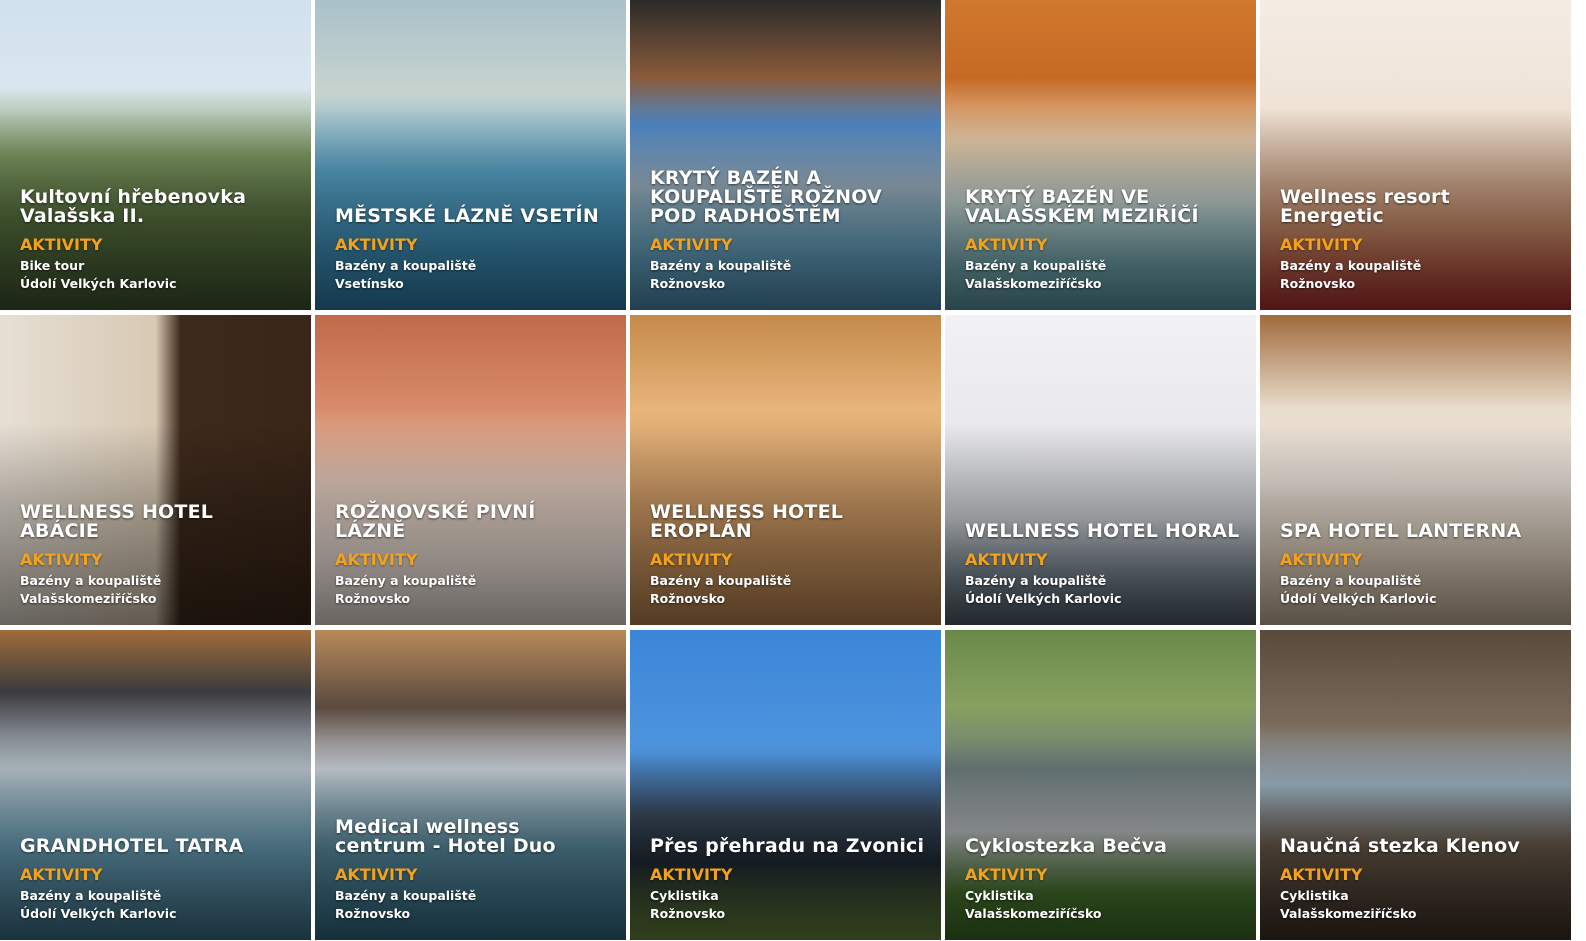  Describe the element at coordinates (117, 521) in the screenshot. I see `tile-title: WELLNESS HOTEL ABÁCIE` at that location.